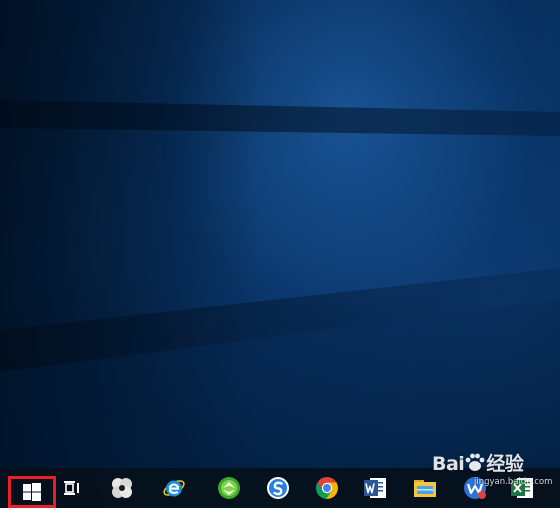  I want to click on task-view-icon, so click(71, 488).